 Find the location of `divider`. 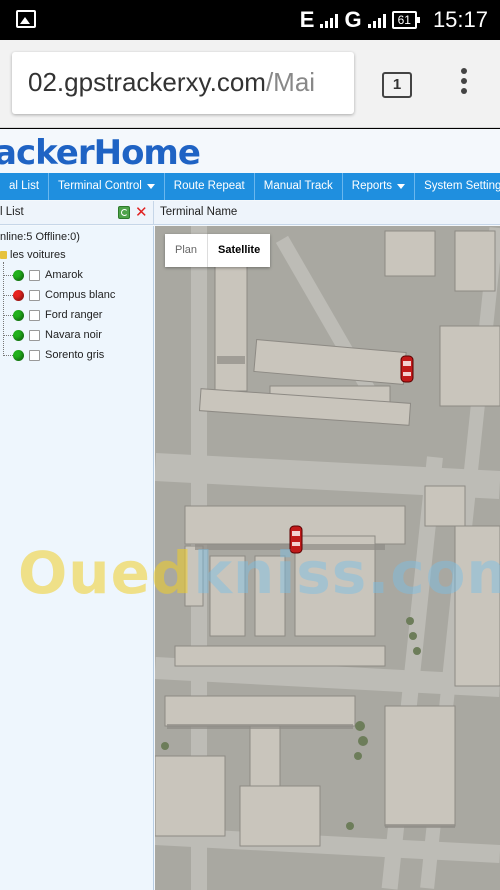

divider is located at coordinates (153, 213).